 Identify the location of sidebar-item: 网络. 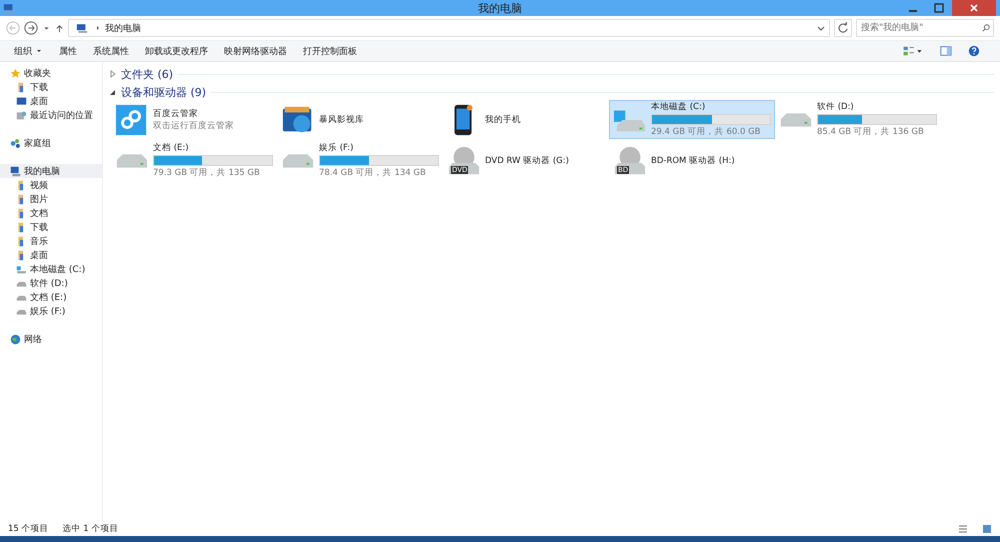
(51, 339).